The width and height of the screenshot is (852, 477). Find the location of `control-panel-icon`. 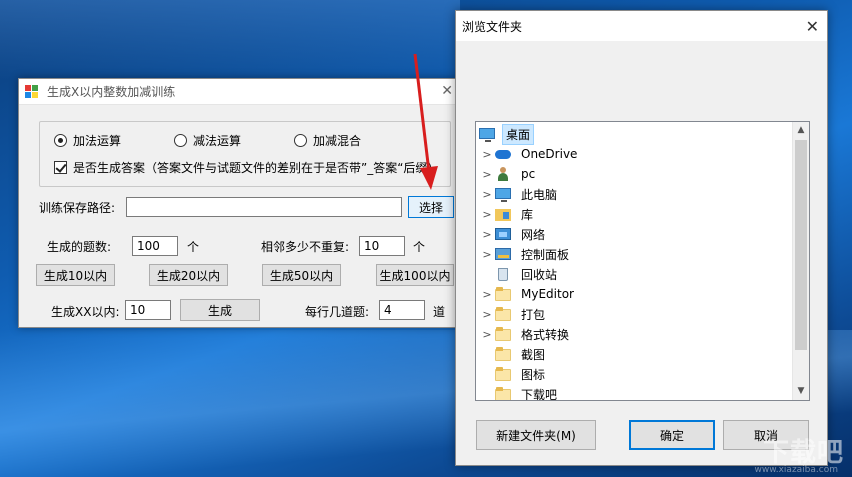

control-panel-icon is located at coordinates (503, 254).